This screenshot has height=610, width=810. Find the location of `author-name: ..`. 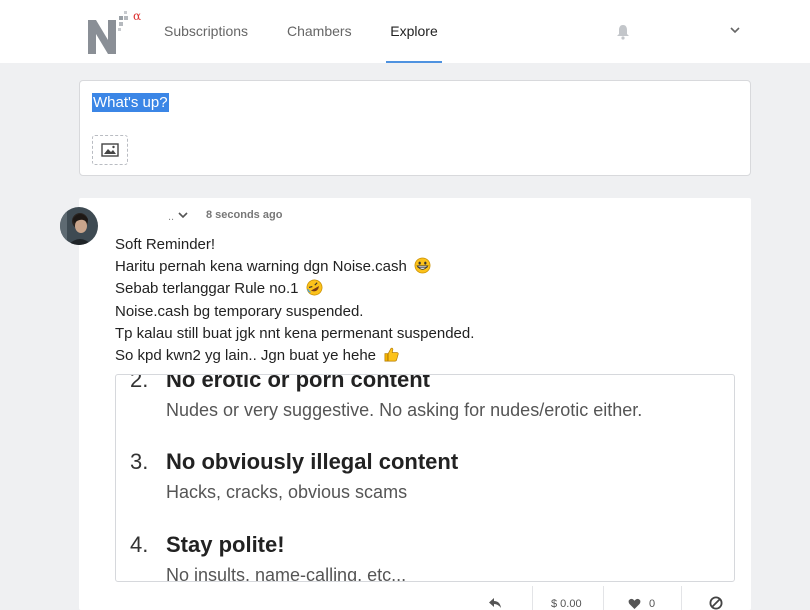

author-name: .. is located at coordinates (171, 217).